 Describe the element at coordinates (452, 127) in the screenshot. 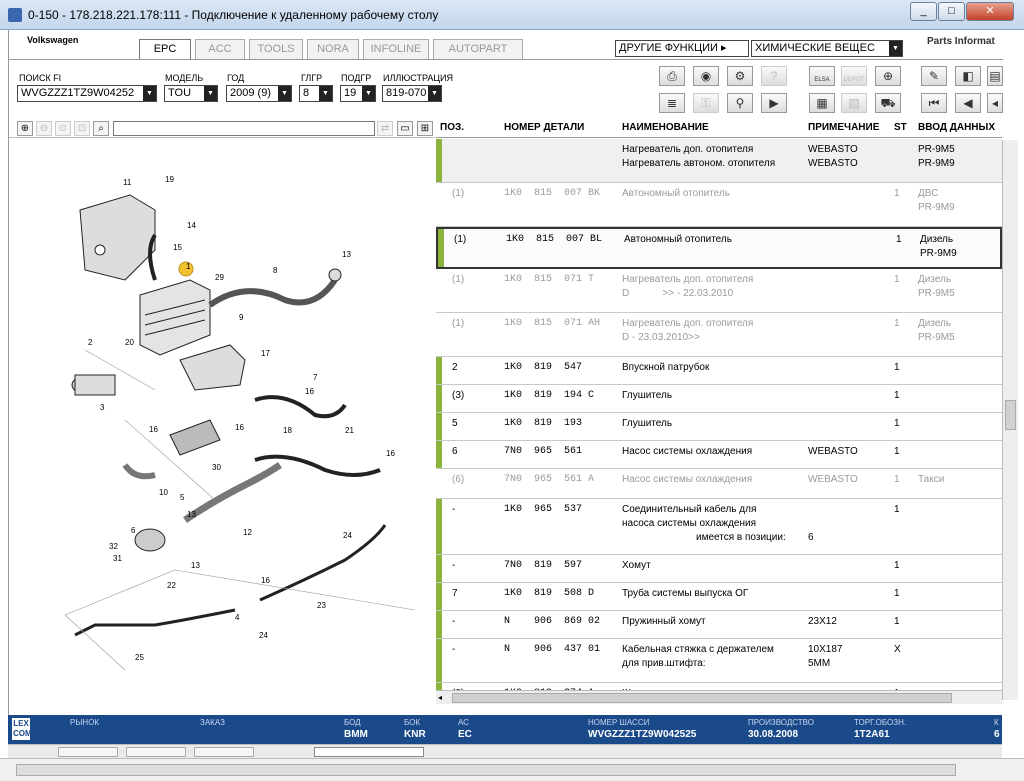

I see `col-pos: ПОЗ.` at that location.